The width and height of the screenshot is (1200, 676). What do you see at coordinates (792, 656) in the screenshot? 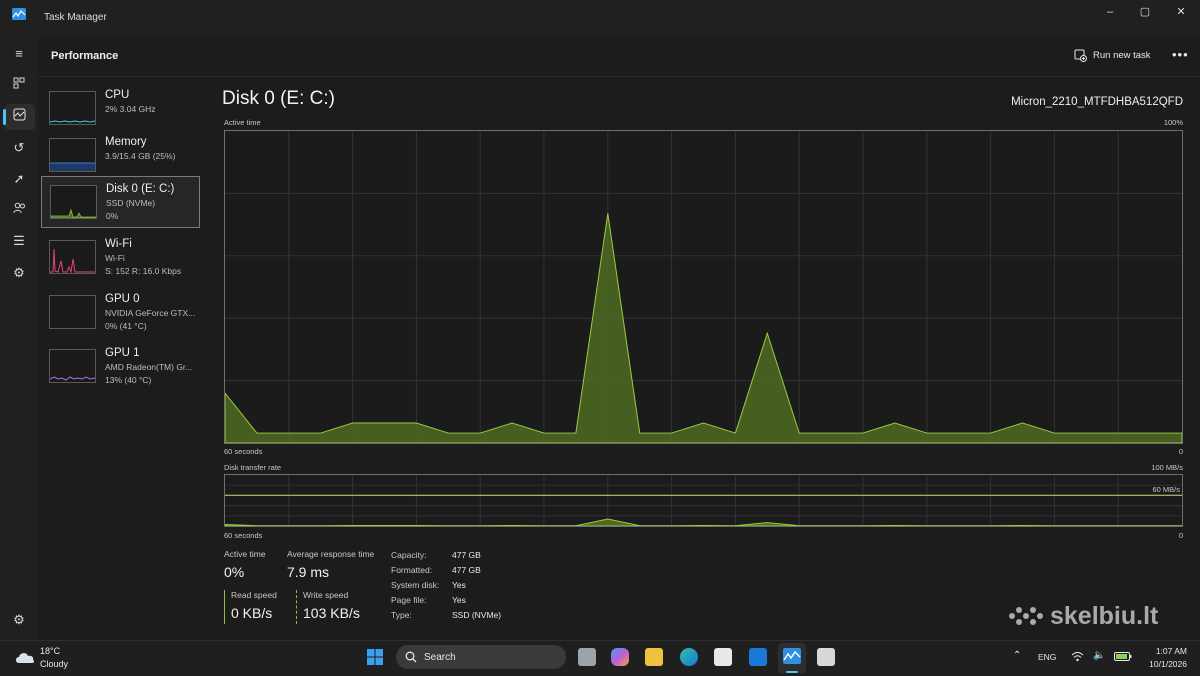
I see `task-manager-taskbar-icon` at bounding box center [792, 656].